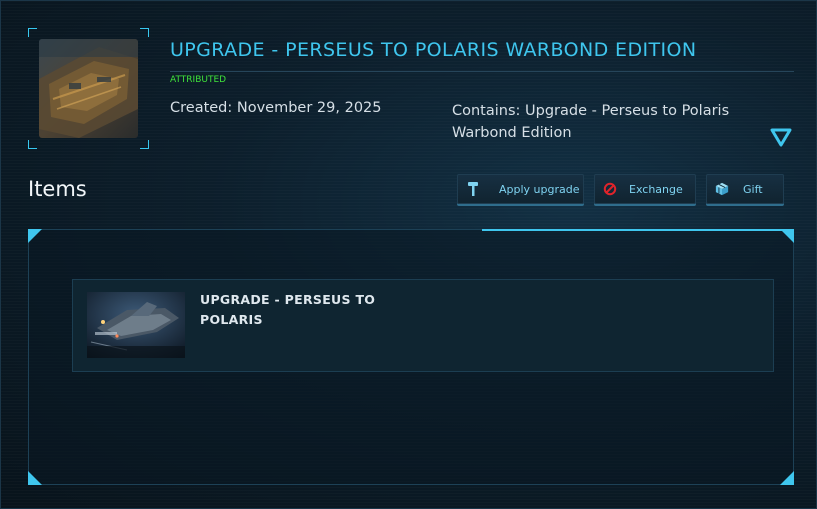  Describe the element at coordinates (57, 189) in the screenshot. I see `items-heading: Items` at that location.